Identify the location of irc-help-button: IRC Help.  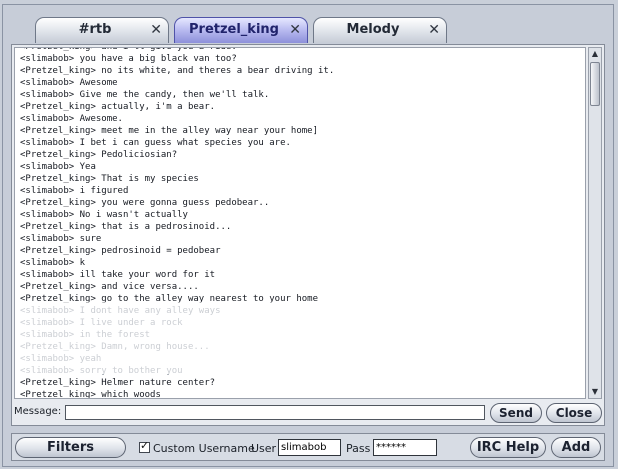
(508, 447).